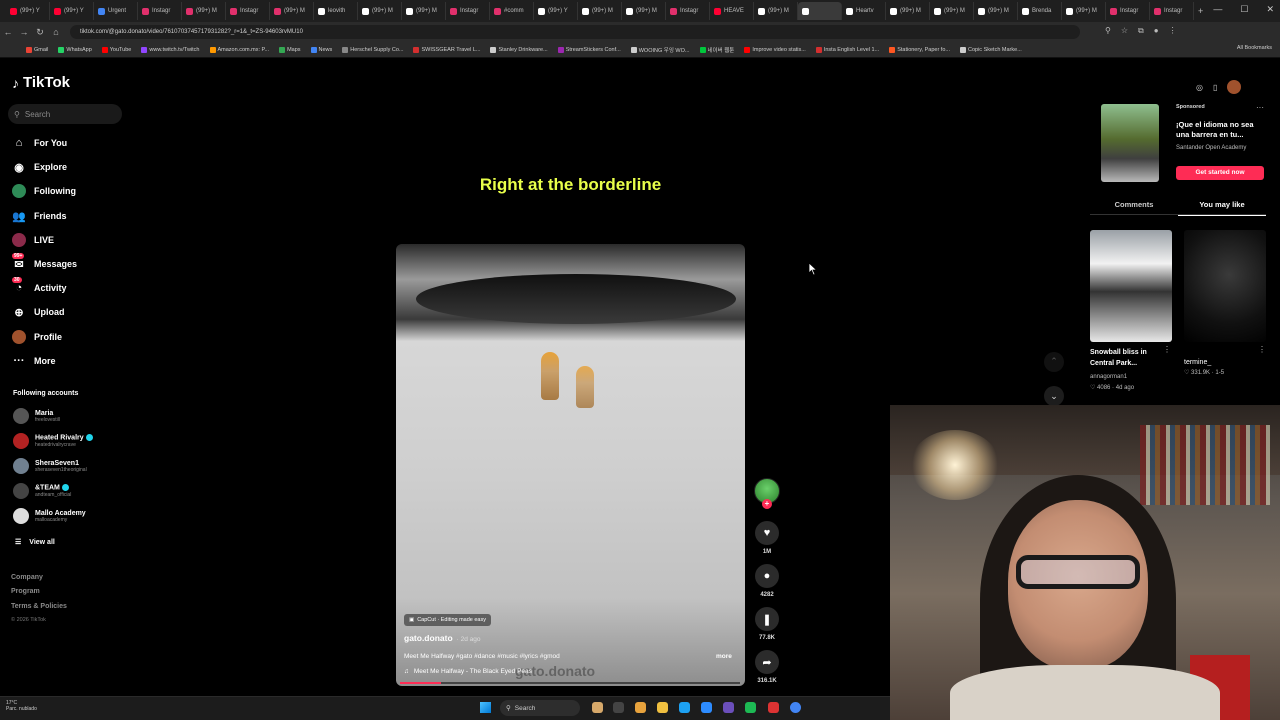  I want to click on home-icon: ⌂, so click(56, 32).